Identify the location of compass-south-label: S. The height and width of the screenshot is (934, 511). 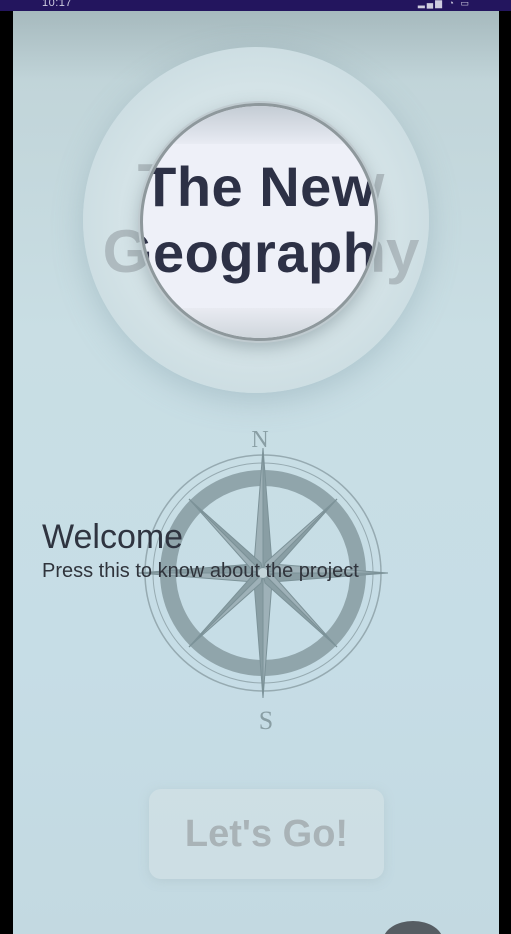
(266, 719).